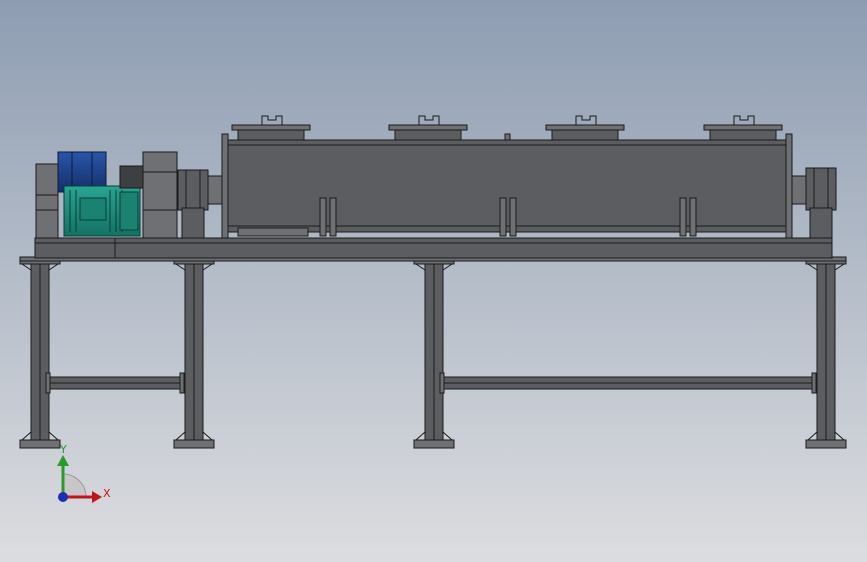 This screenshot has width=867, height=562. I want to click on coupling, so click(132, 177).